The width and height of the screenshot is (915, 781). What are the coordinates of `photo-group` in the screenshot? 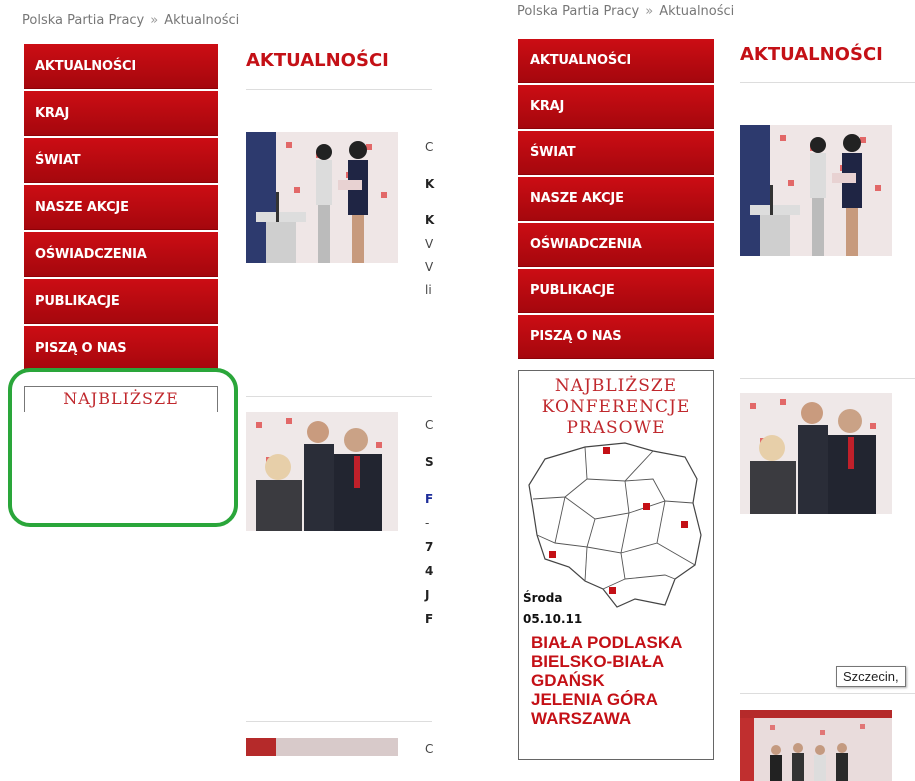 It's located at (816, 745).